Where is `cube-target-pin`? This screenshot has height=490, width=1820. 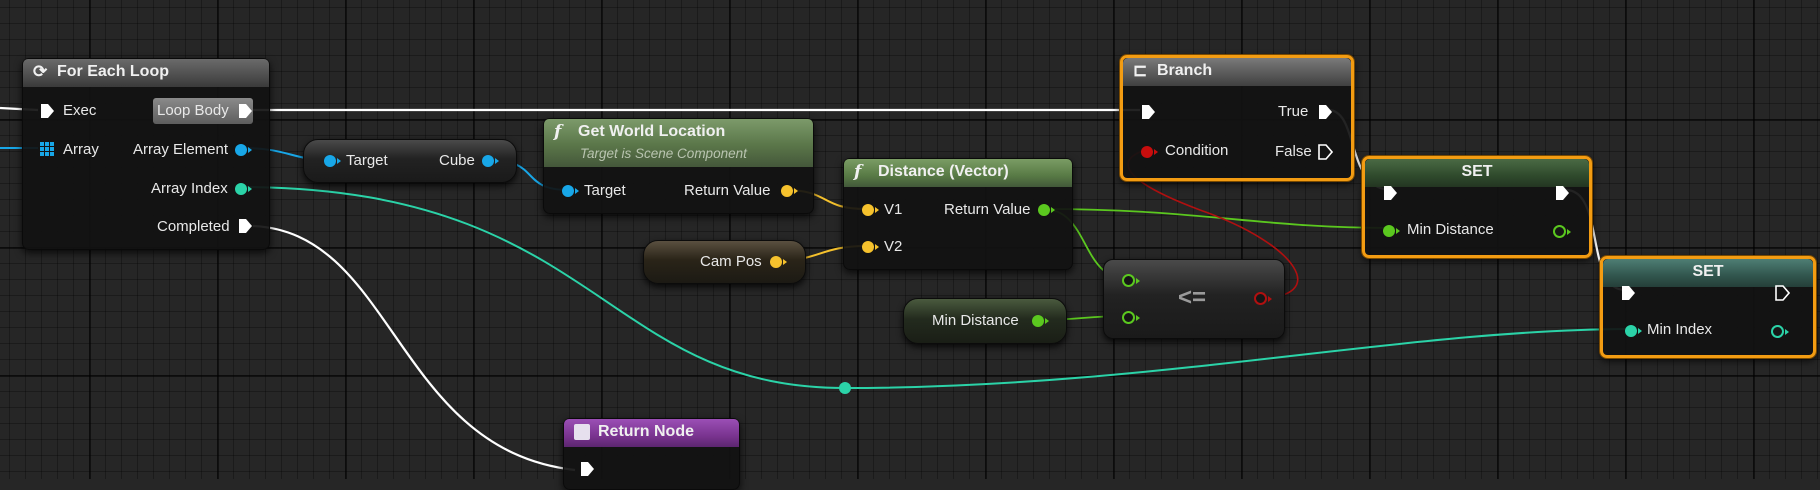
cube-target-pin is located at coordinates (332, 161).